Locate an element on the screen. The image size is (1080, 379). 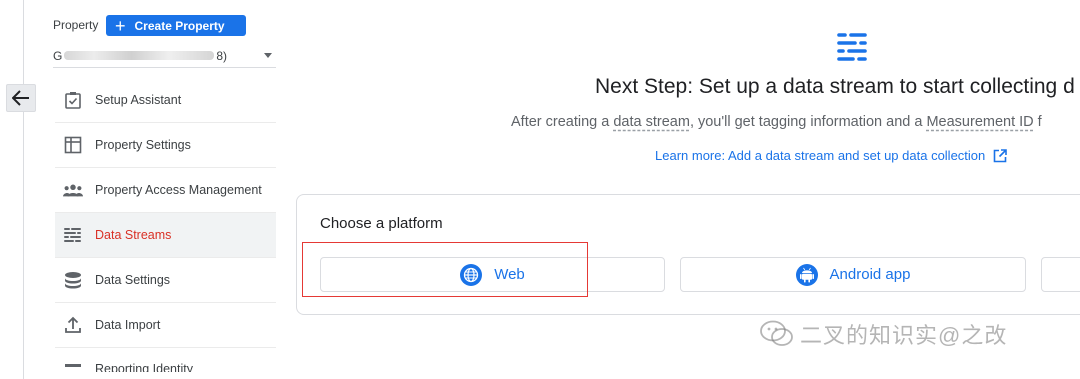
property-selector-prefix: G is located at coordinates (58, 55).